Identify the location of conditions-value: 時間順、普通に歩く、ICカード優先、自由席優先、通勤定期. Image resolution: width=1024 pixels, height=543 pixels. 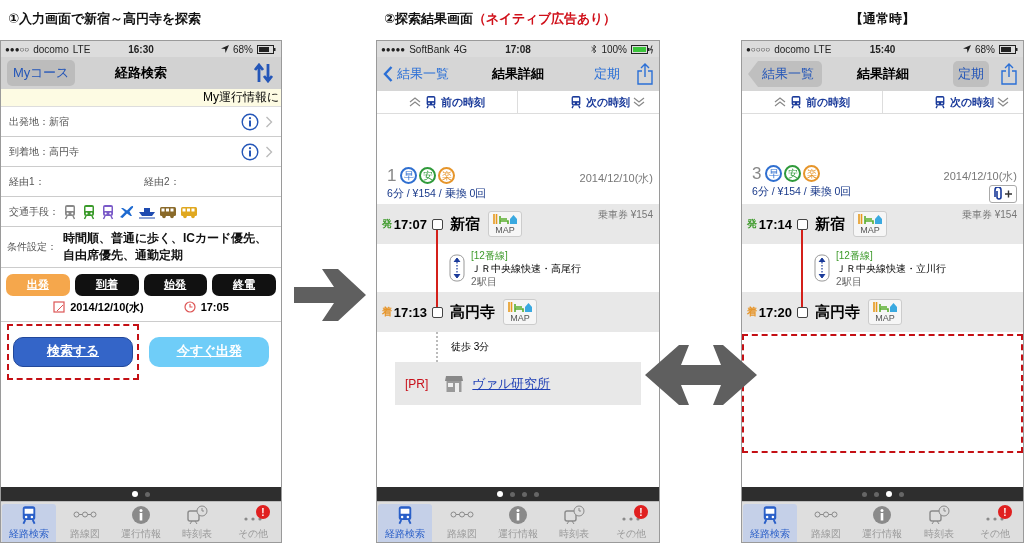
(165, 247).